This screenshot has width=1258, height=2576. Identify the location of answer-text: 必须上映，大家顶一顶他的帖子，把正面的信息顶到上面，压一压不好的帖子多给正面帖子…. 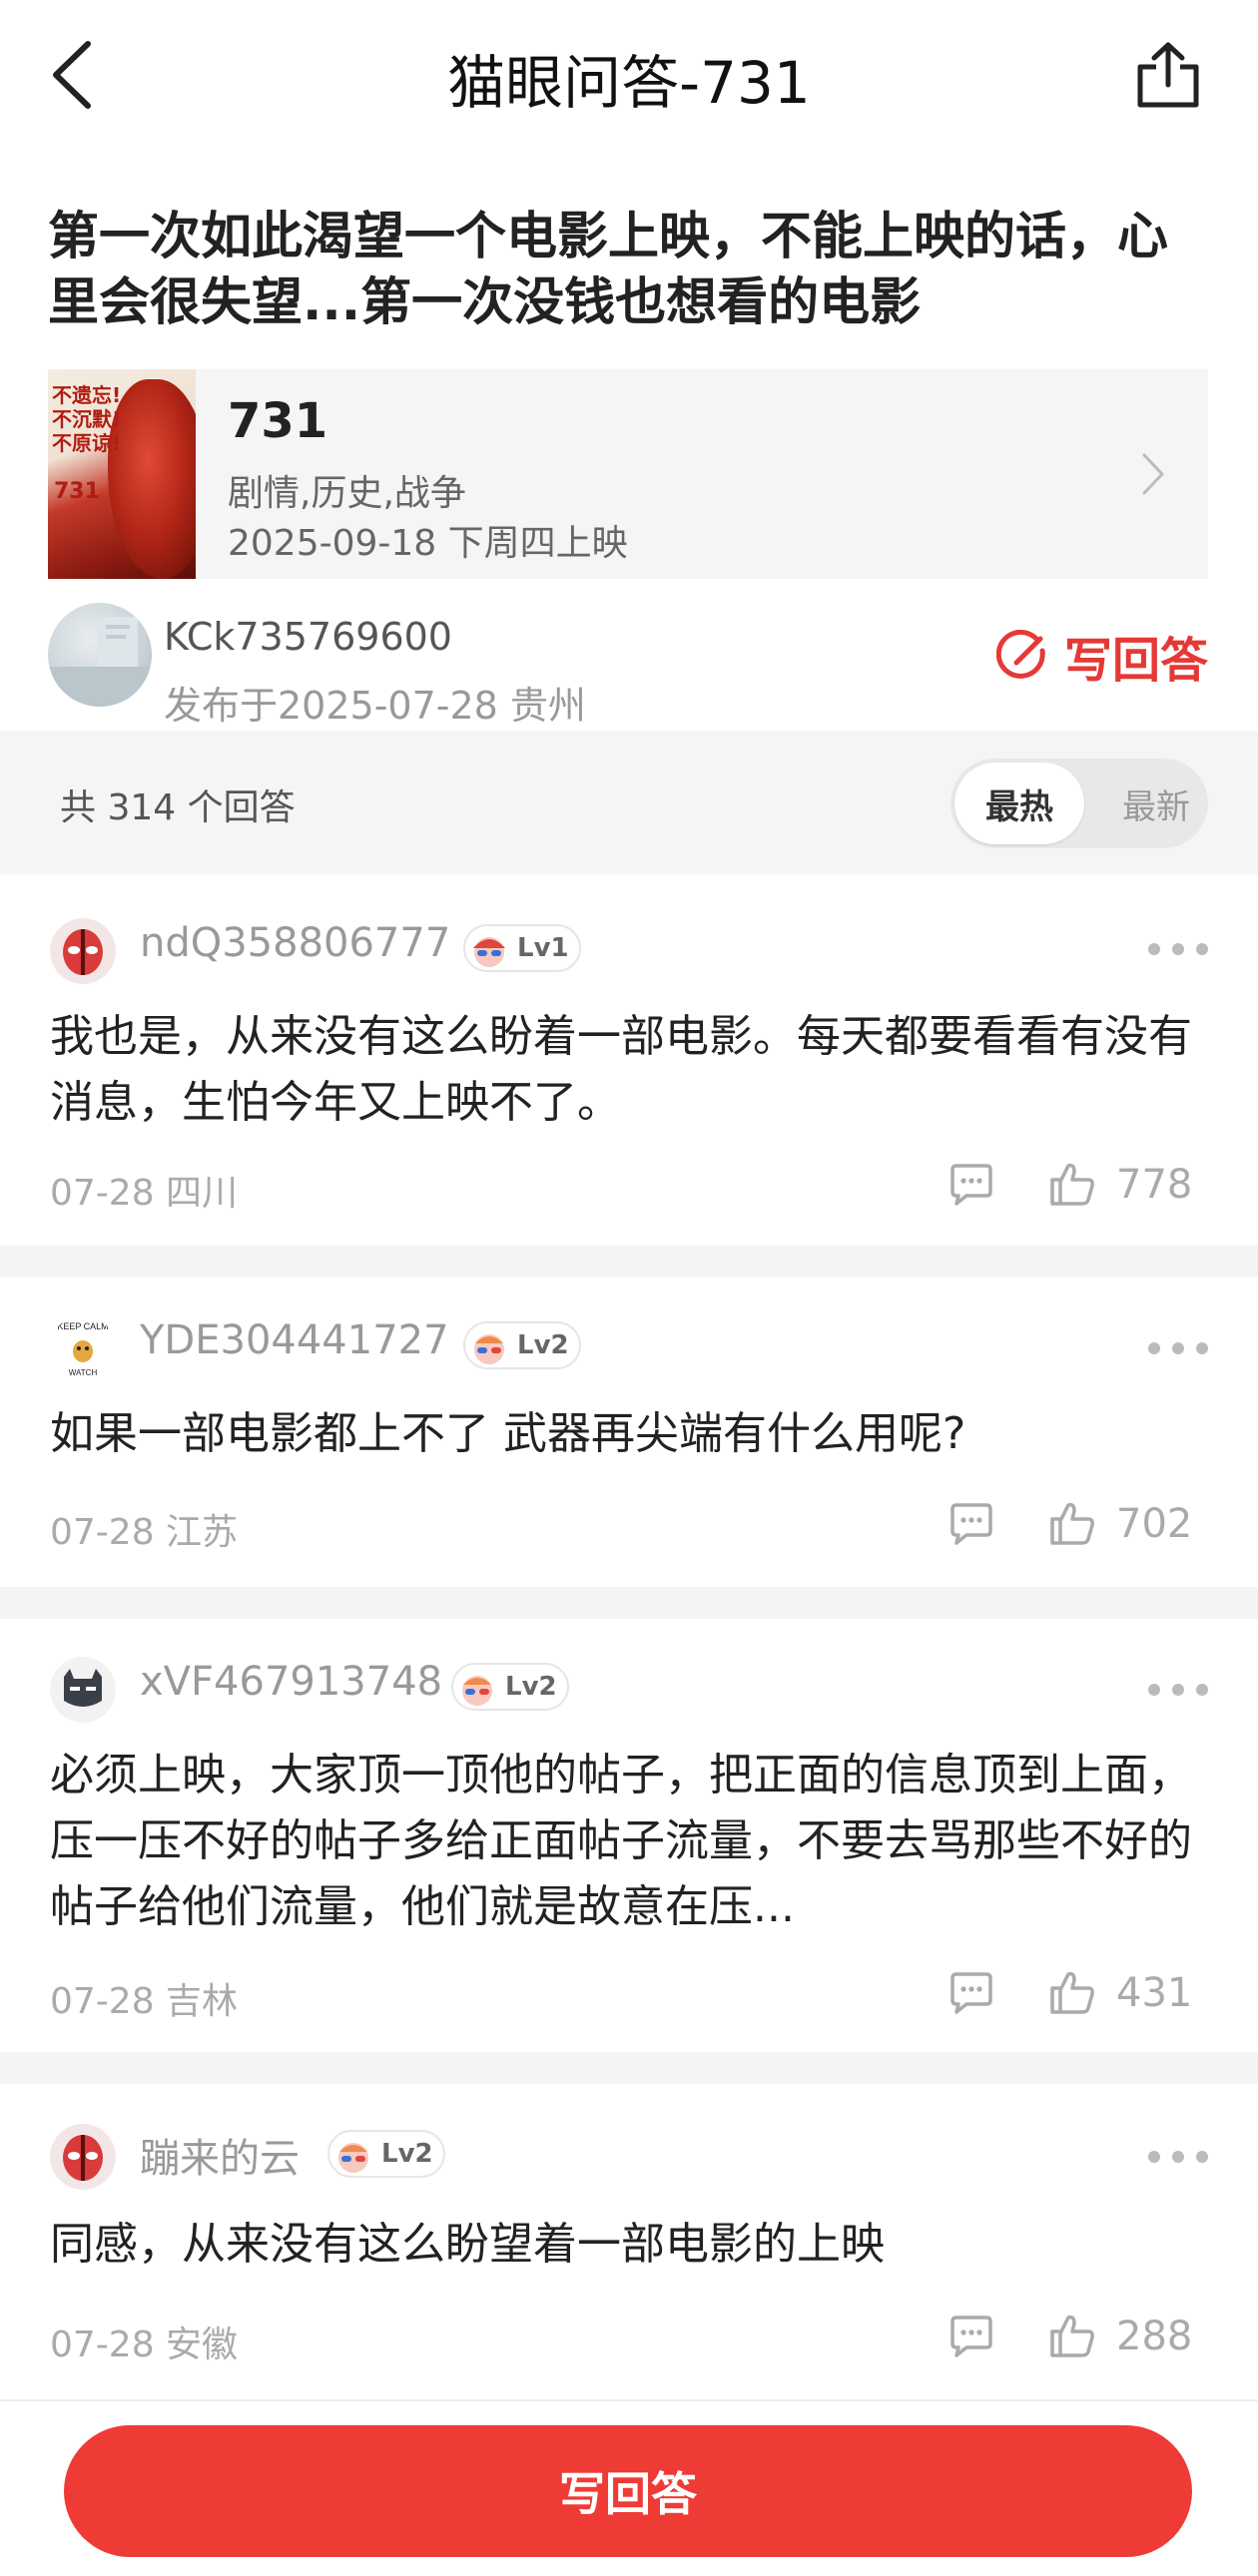
(629, 1842).